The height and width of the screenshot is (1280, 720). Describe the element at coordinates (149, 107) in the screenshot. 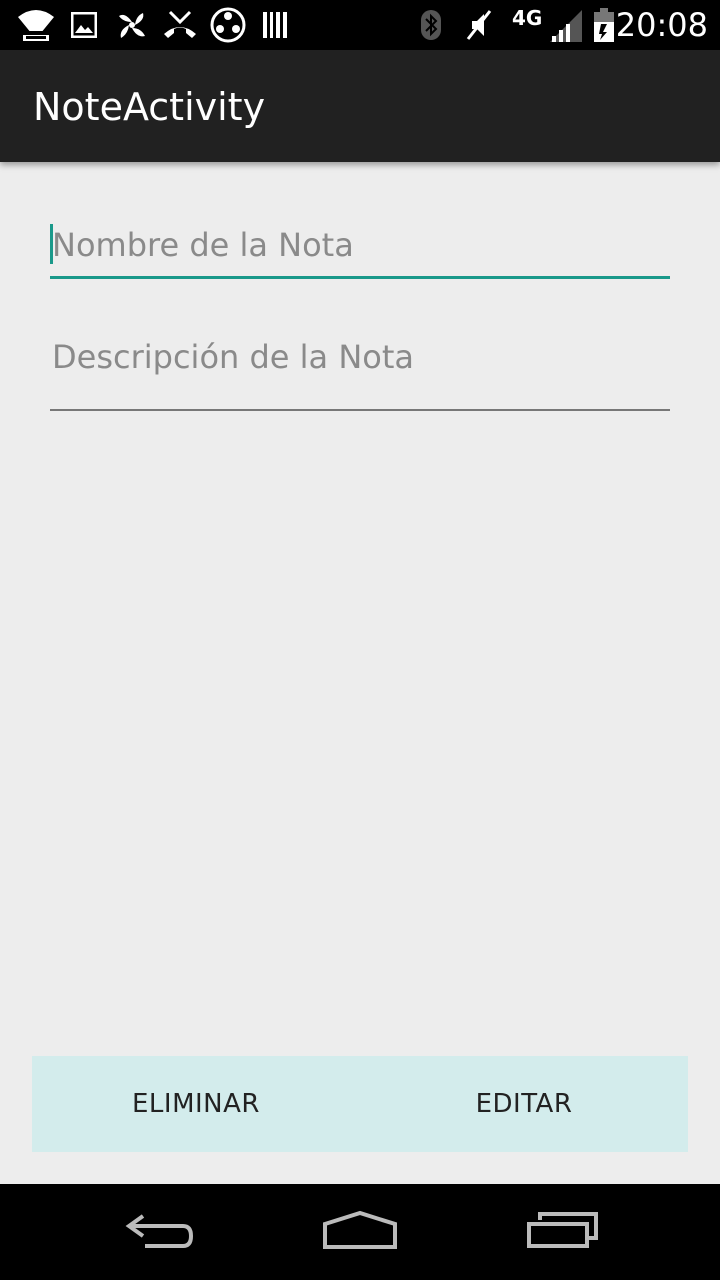

I see `page-title: NoteActivity` at that location.